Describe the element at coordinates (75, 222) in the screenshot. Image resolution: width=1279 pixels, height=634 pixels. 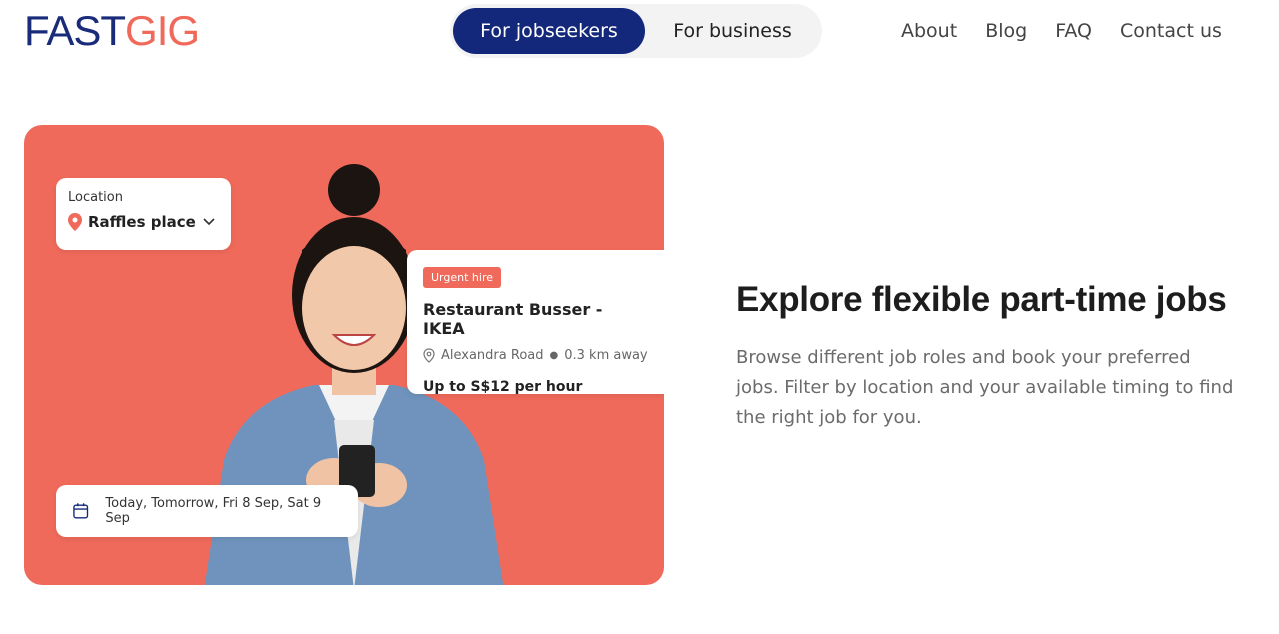
I see `location-pin-icon` at that location.